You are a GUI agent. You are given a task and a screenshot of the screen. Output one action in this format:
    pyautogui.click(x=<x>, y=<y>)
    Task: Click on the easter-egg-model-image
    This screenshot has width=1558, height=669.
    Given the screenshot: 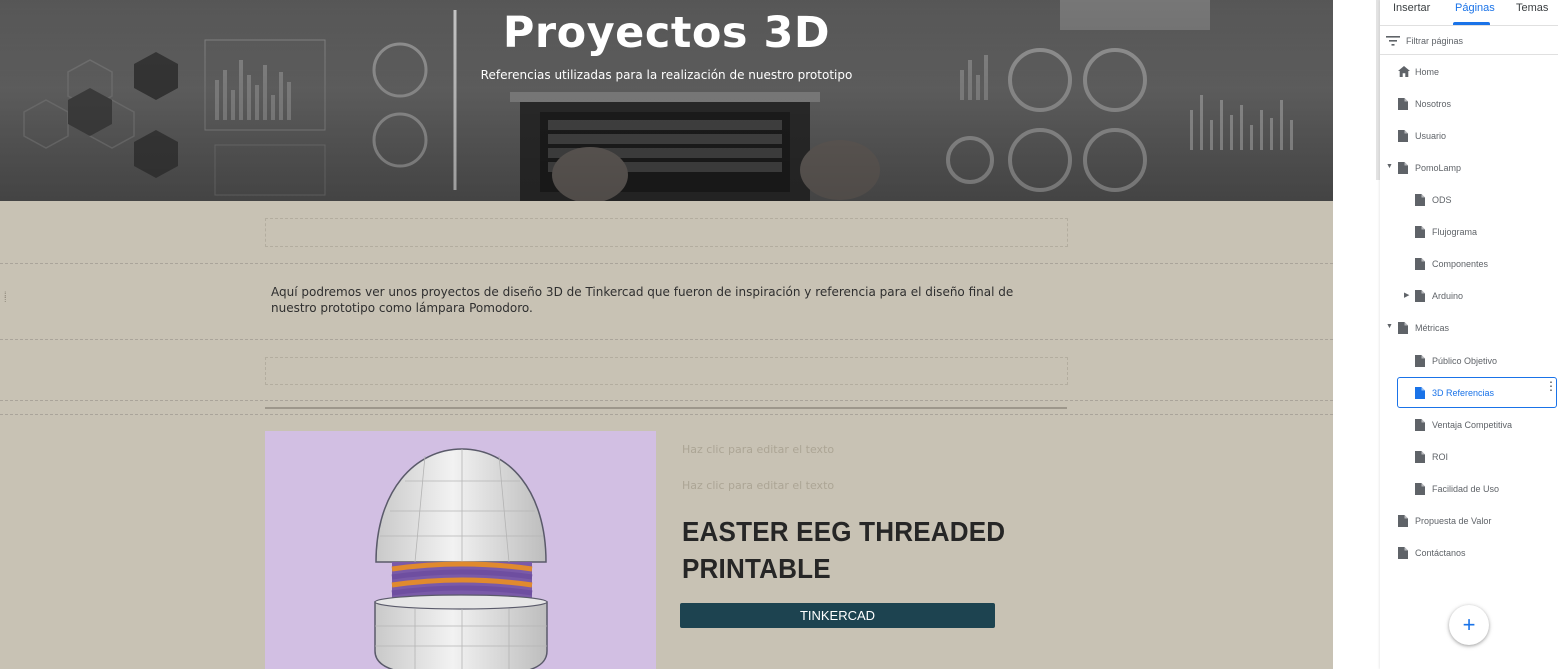 What is the action you would take?
    pyautogui.click(x=461, y=558)
    